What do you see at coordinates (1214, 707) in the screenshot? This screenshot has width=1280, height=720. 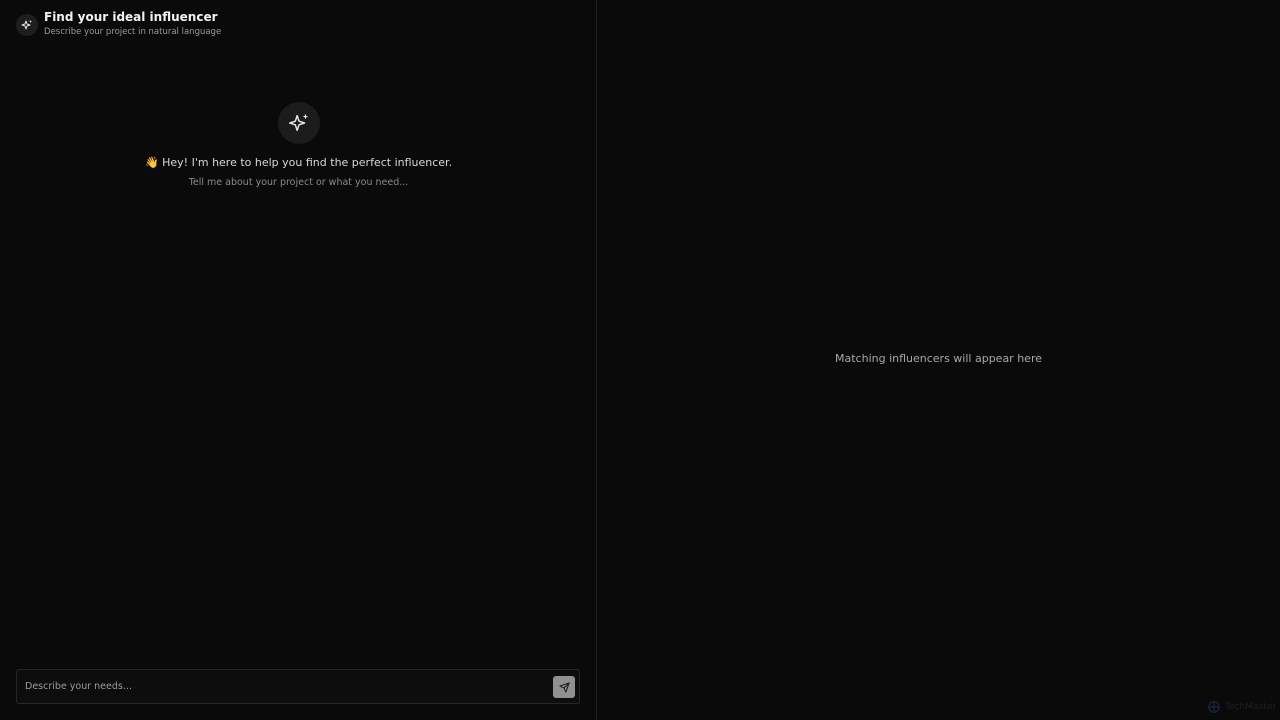 I see `logo-icon` at bounding box center [1214, 707].